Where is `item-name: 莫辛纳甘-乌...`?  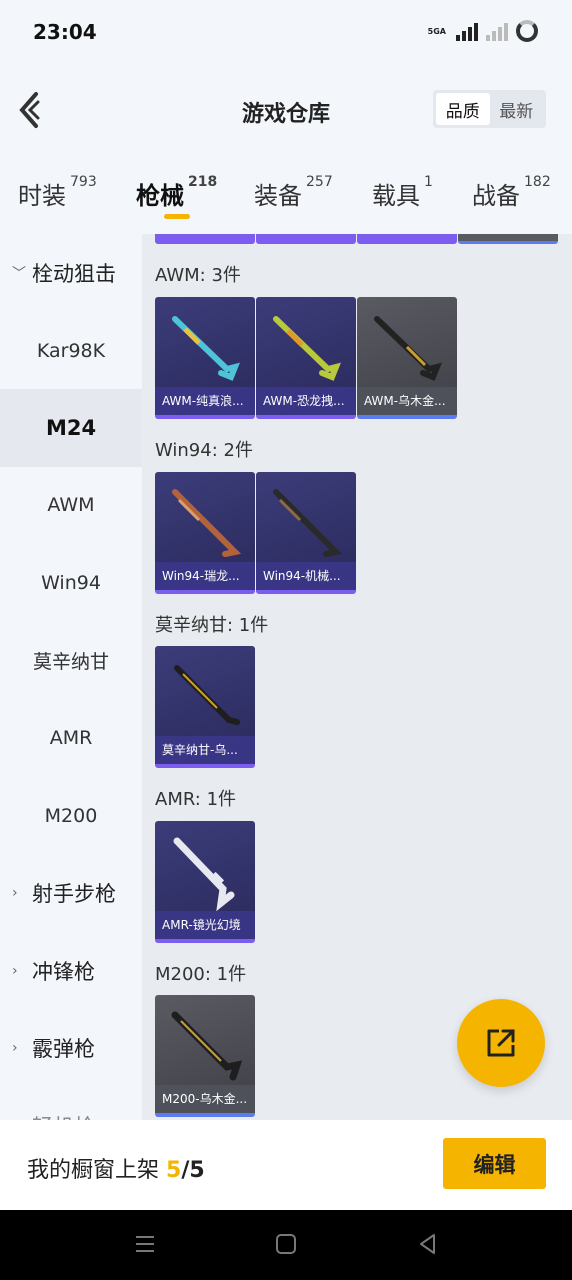
item-name: 莫辛纳甘-乌... is located at coordinates (205, 750).